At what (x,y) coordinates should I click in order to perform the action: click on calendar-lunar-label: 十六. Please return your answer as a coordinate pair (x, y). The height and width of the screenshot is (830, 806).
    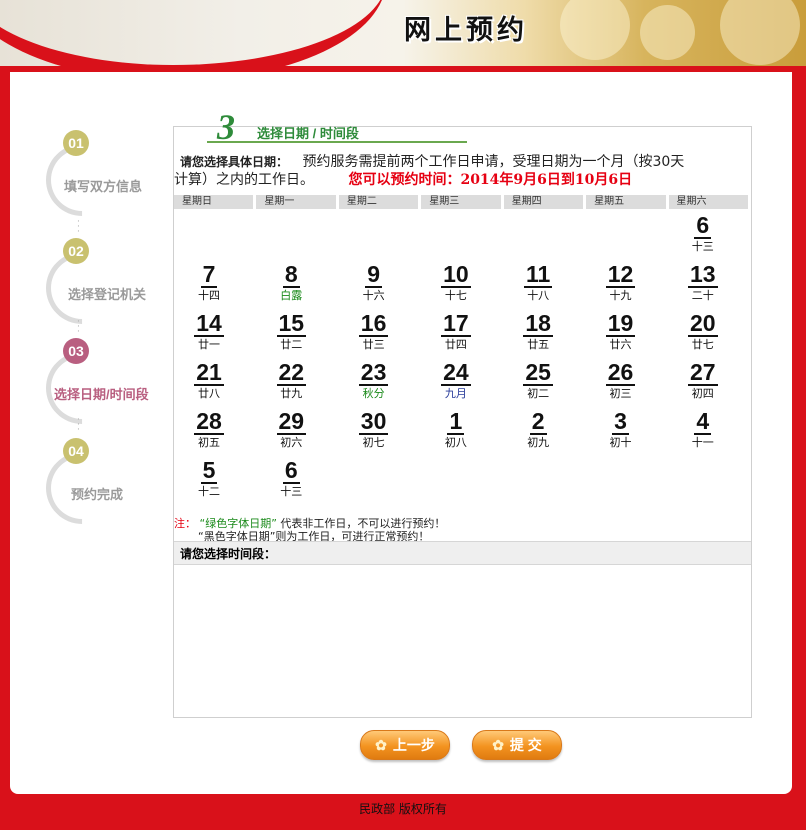
    Looking at the image, I should click on (373, 295).